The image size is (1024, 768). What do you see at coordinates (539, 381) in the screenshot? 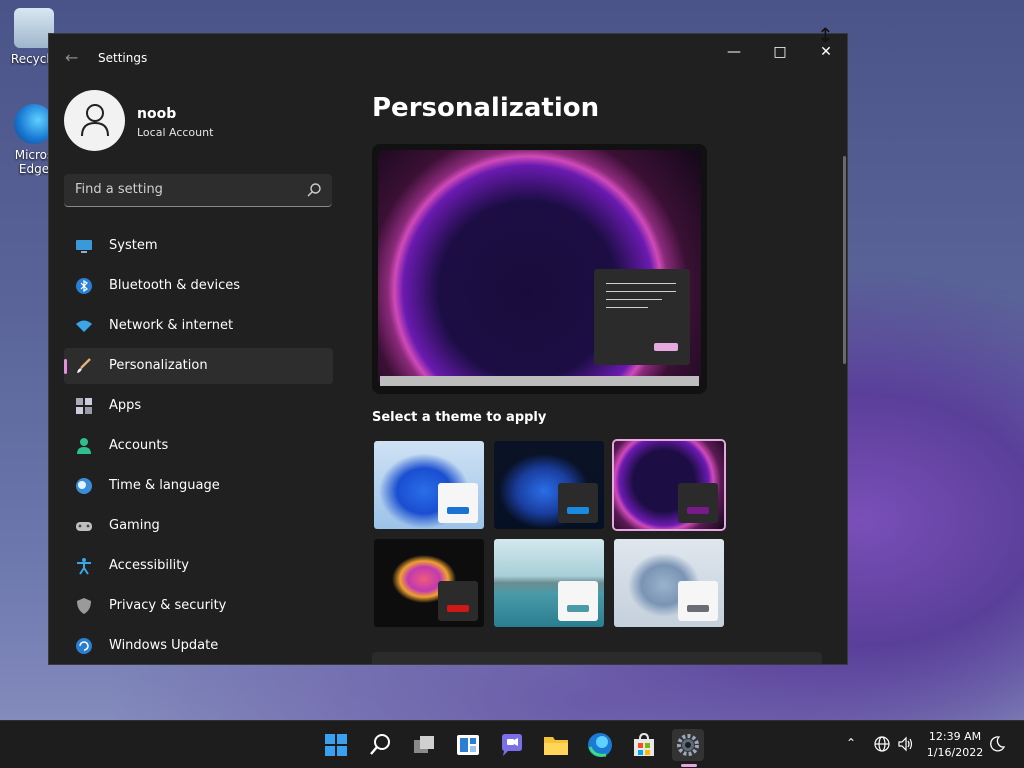
I see `preview-taskbar` at bounding box center [539, 381].